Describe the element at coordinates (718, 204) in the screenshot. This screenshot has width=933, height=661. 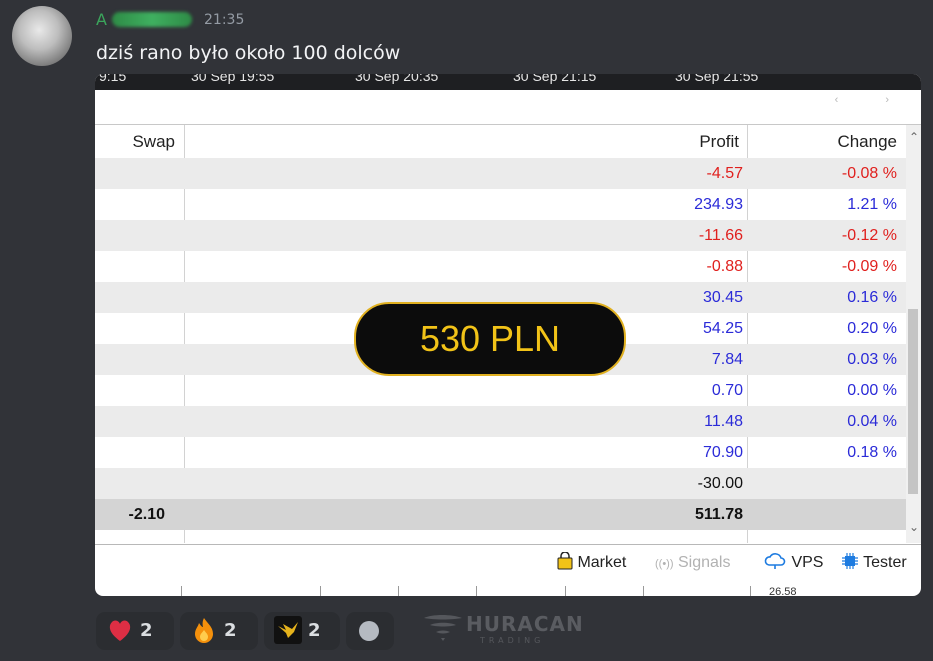
I see `profit-cell: 234.93` at that location.